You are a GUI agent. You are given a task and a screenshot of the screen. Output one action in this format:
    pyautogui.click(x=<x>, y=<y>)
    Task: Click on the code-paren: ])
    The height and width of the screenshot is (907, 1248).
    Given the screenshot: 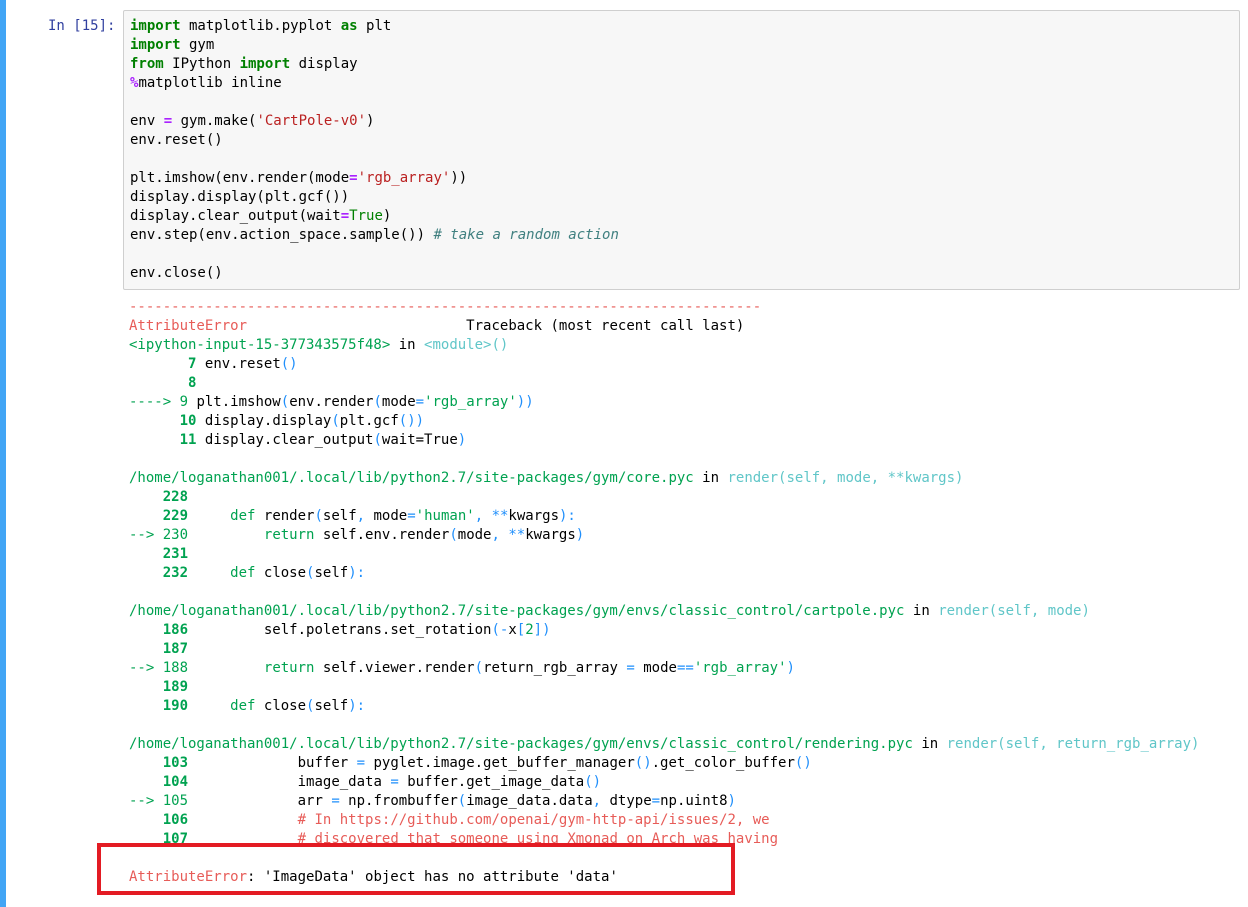 What is the action you would take?
    pyautogui.click(x=542, y=630)
    